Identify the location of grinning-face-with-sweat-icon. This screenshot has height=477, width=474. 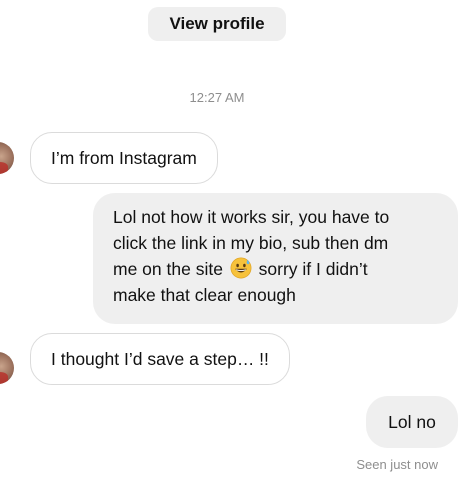
(241, 268).